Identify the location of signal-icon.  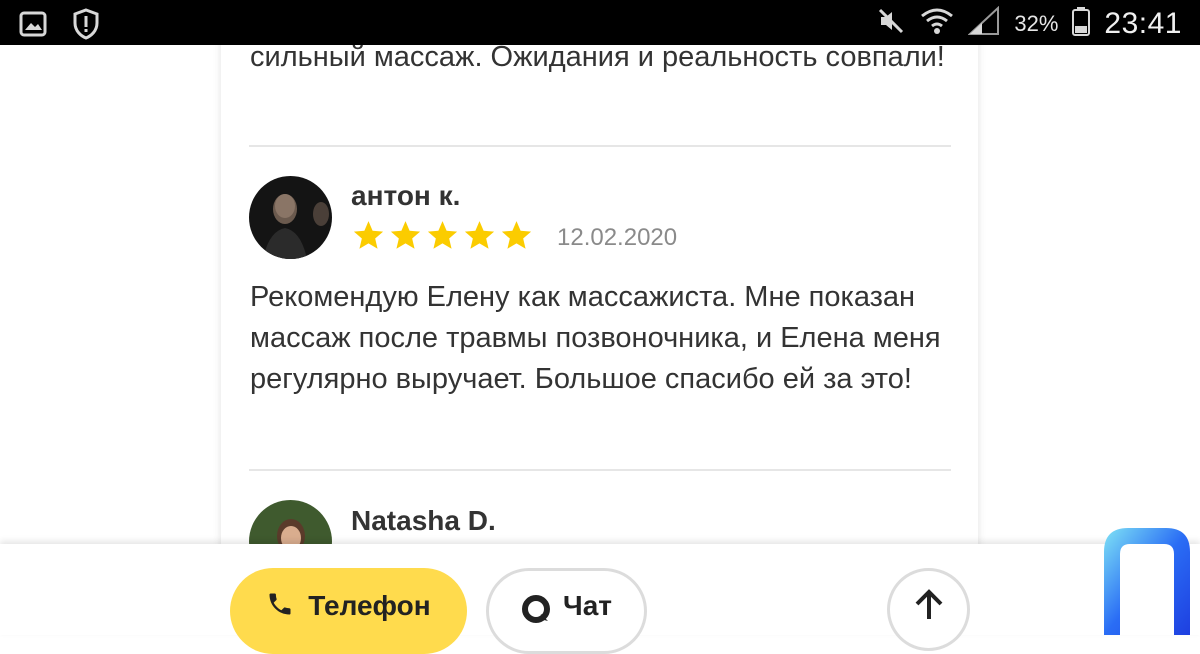
(983, 23).